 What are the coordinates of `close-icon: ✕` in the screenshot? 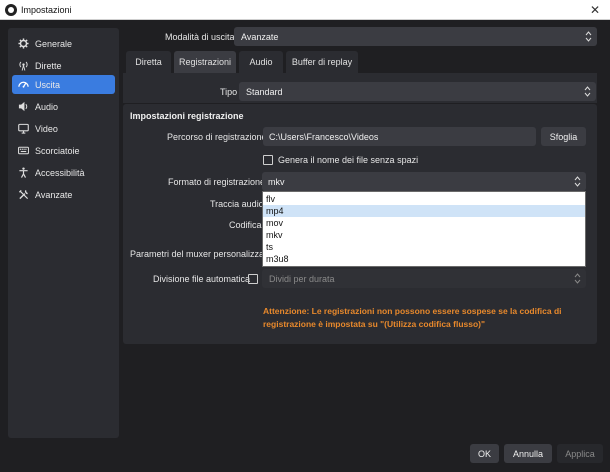 It's located at (595, 10).